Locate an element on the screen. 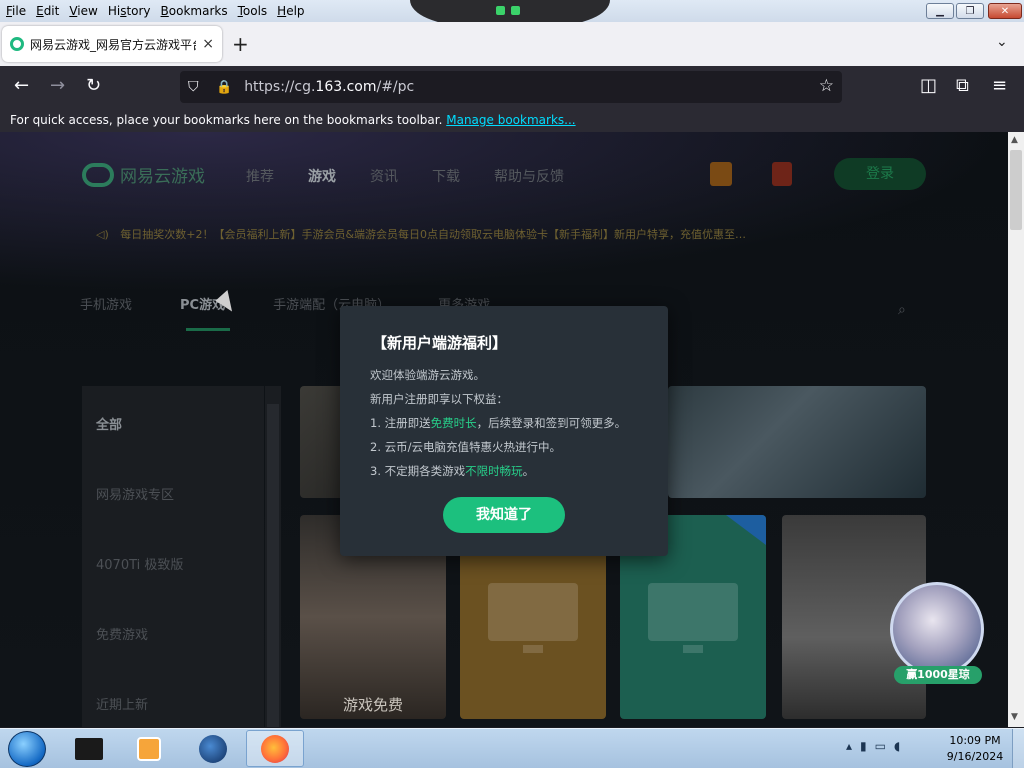  red-gift-icon is located at coordinates (782, 174).